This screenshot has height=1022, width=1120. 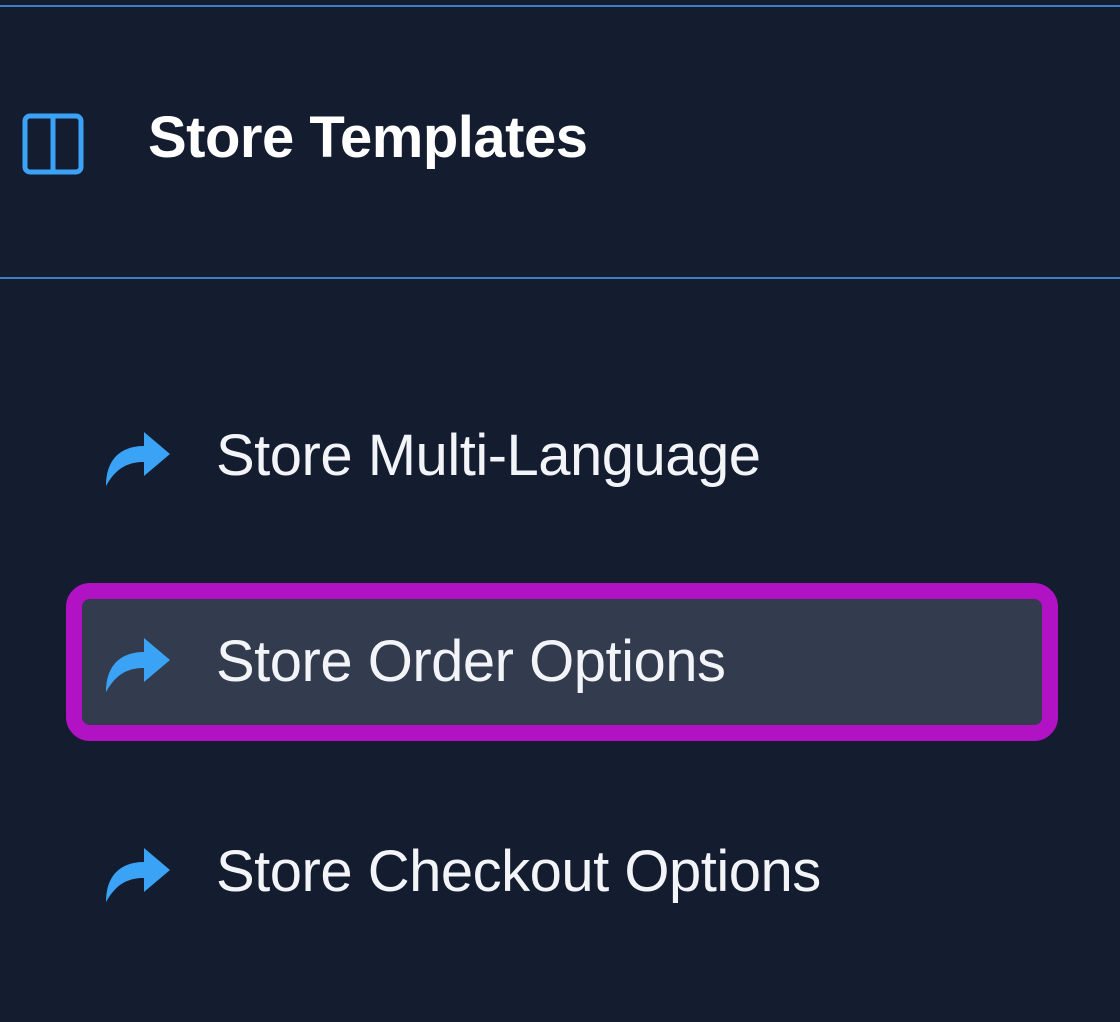 What do you see at coordinates (53, 144) in the screenshot?
I see `columns-layout-icon` at bounding box center [53, 144].